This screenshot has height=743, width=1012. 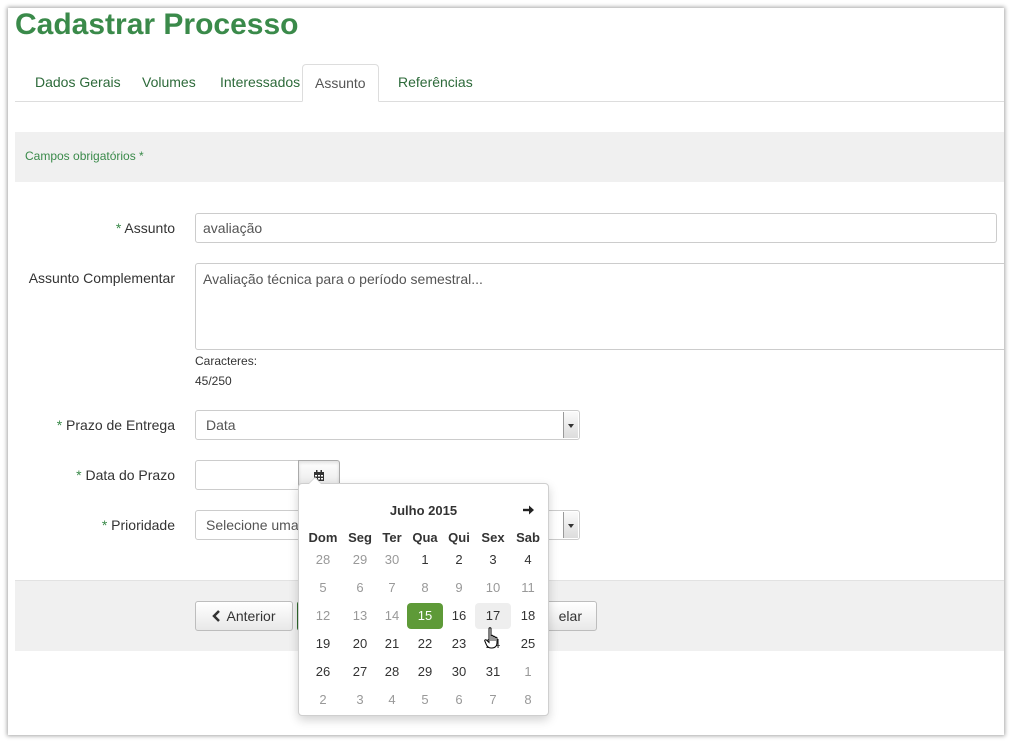 What do you see at coordinates (493, 672) in the screenshot?
I see `calendar-day: 31` at bounding box center [493, 672].